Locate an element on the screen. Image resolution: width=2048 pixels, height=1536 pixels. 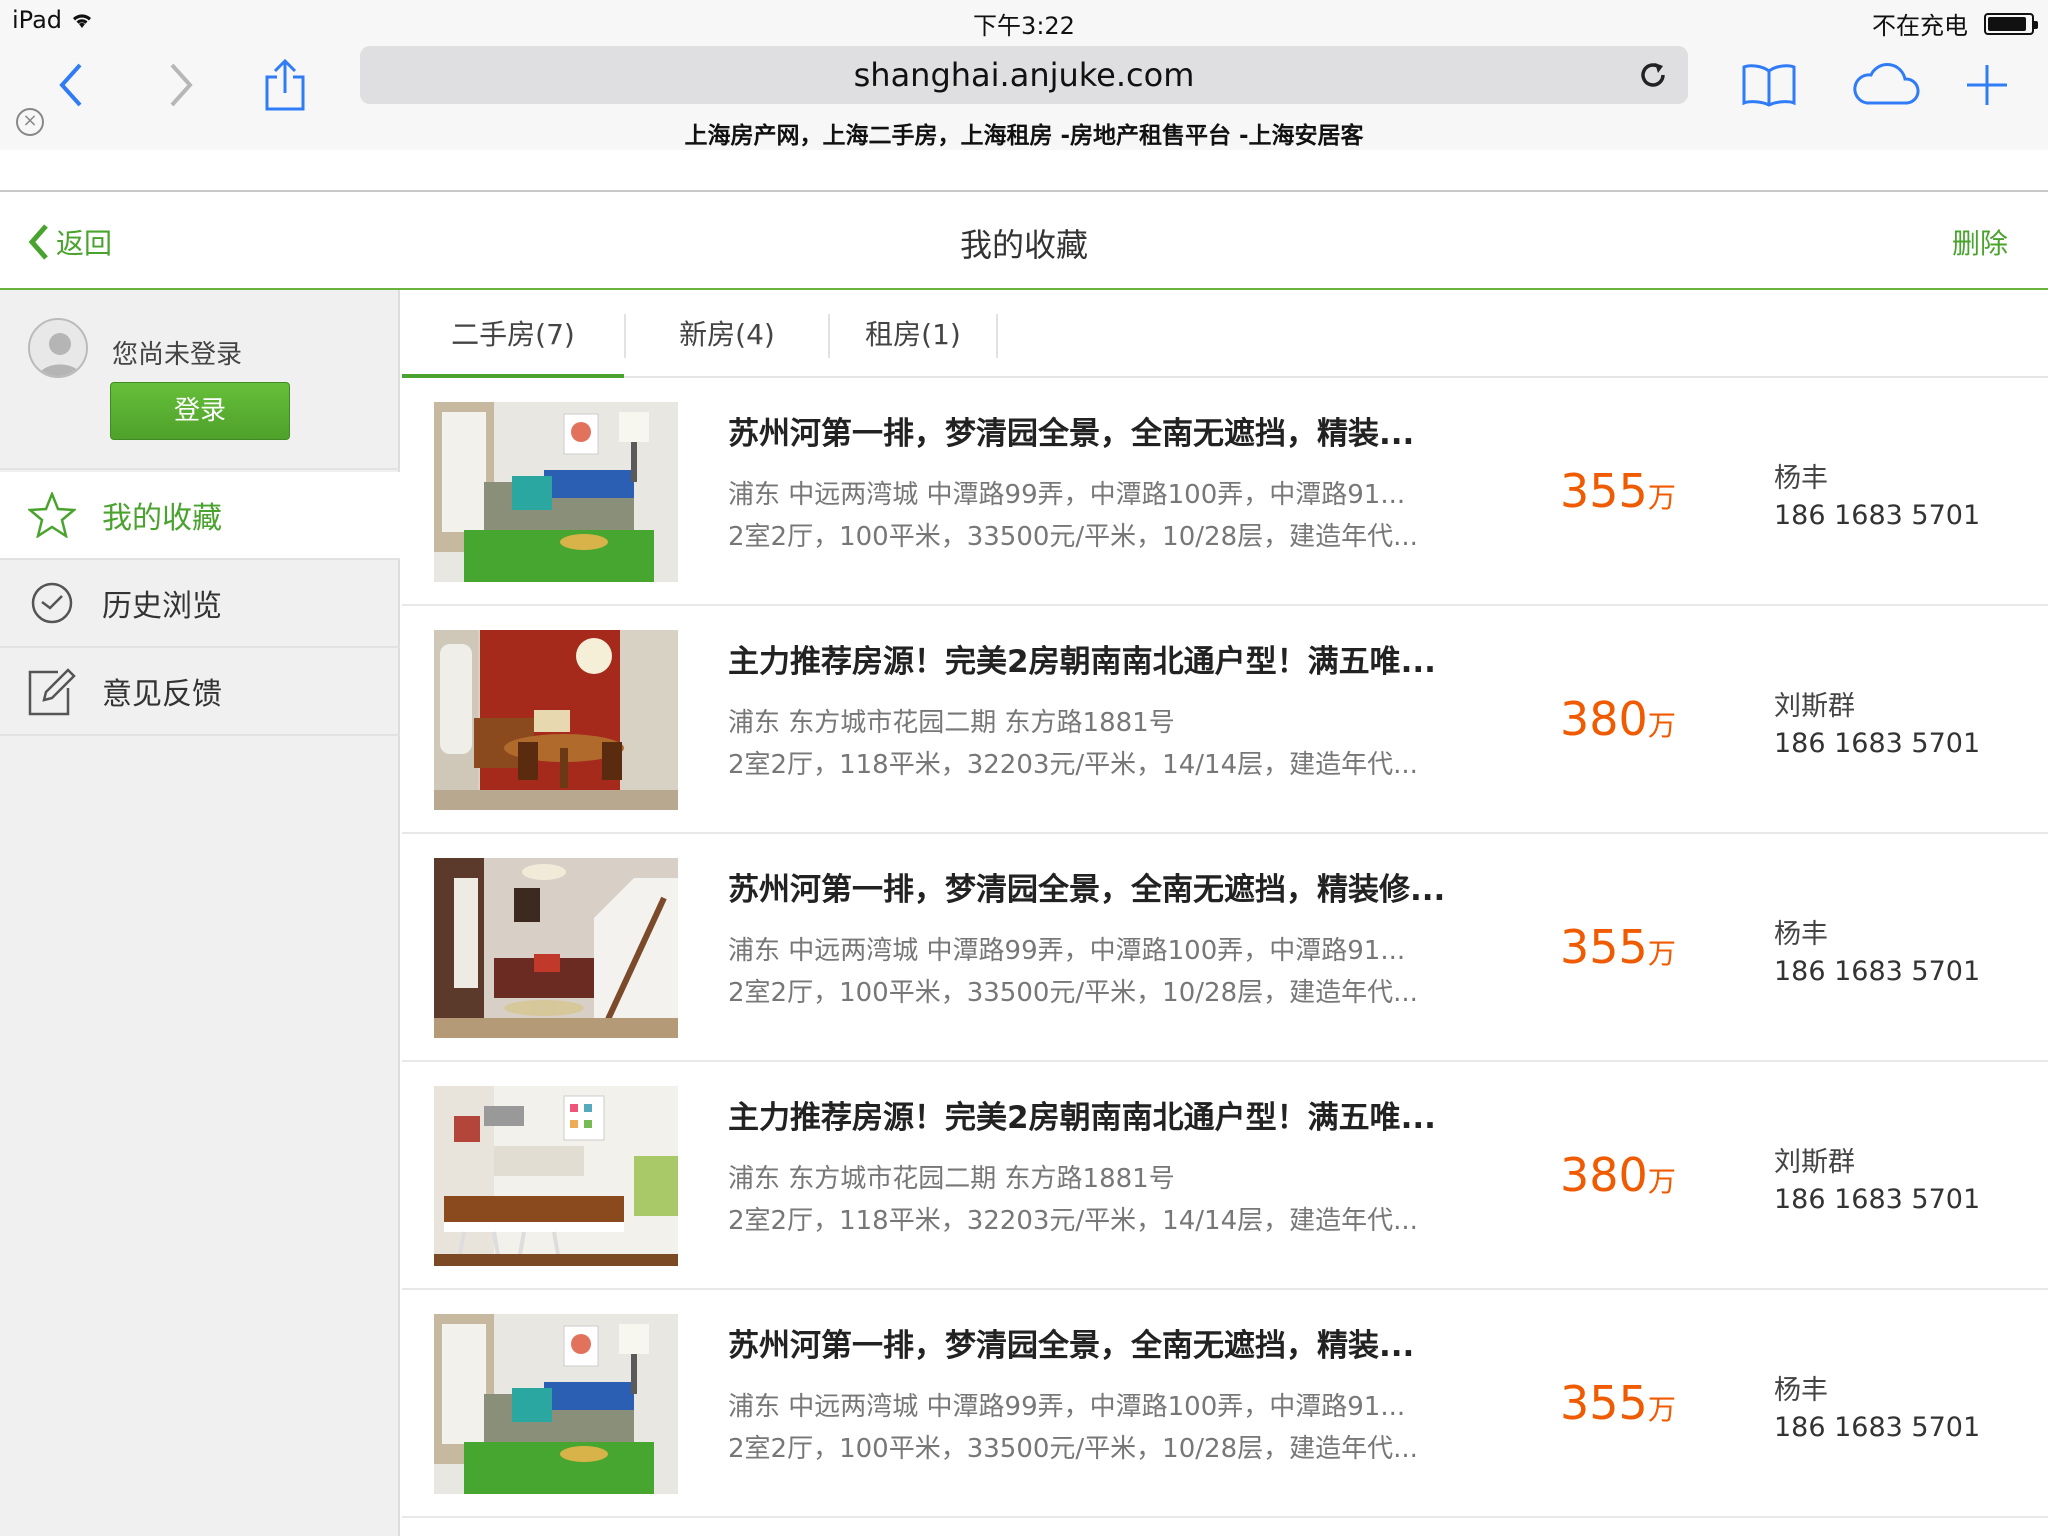
bookmarks-icon is located at coordinates (1769, 85).